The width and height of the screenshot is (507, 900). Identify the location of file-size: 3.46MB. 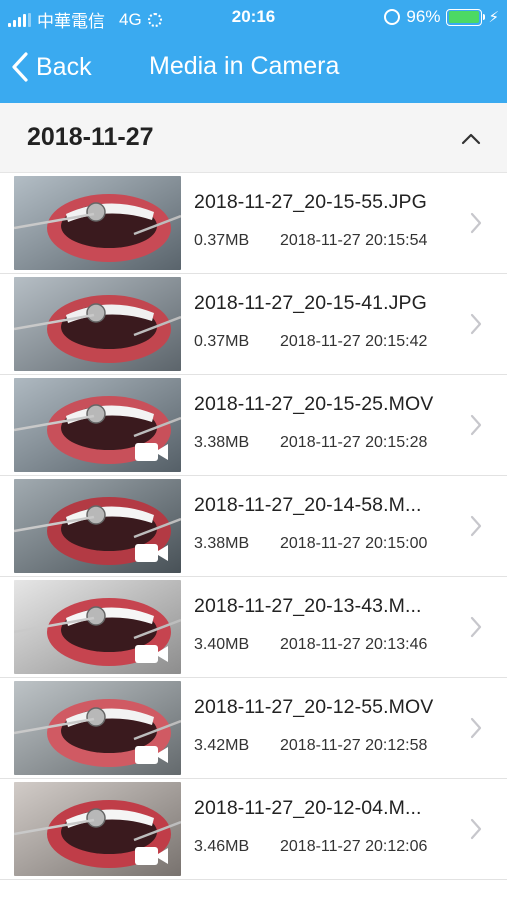
(222, 846).